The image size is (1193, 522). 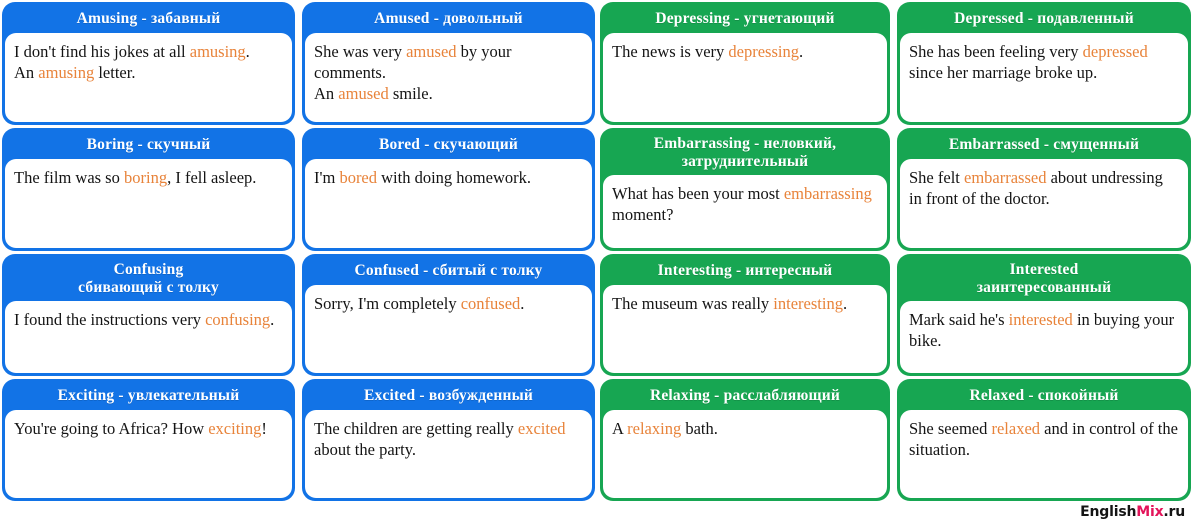 I want to click on card-title-line-1: Relaxing - расслабляющий, so click(x=745, y=395).